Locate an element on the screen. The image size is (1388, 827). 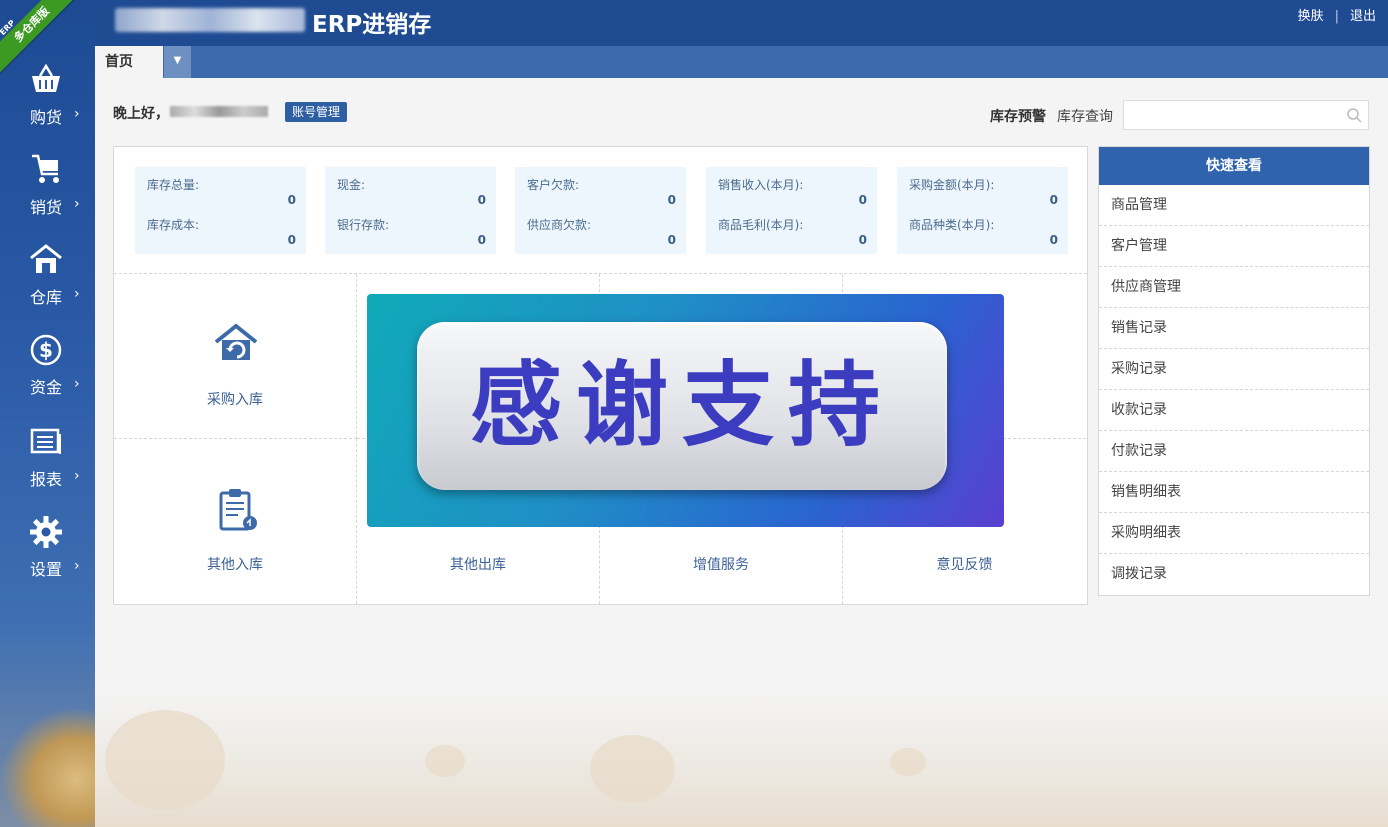
tile-purchase-in: 采购入库 is located at coordinates (235, 356).